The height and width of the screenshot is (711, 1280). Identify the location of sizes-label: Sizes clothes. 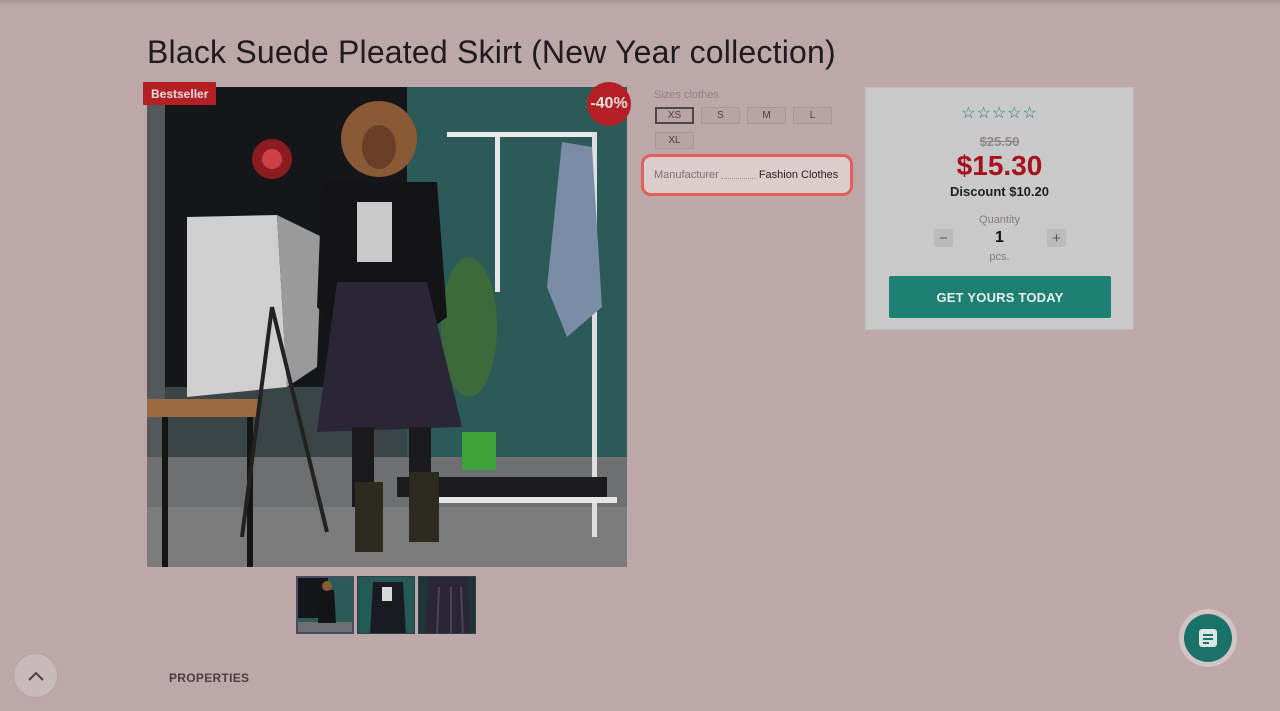
(686, 95).